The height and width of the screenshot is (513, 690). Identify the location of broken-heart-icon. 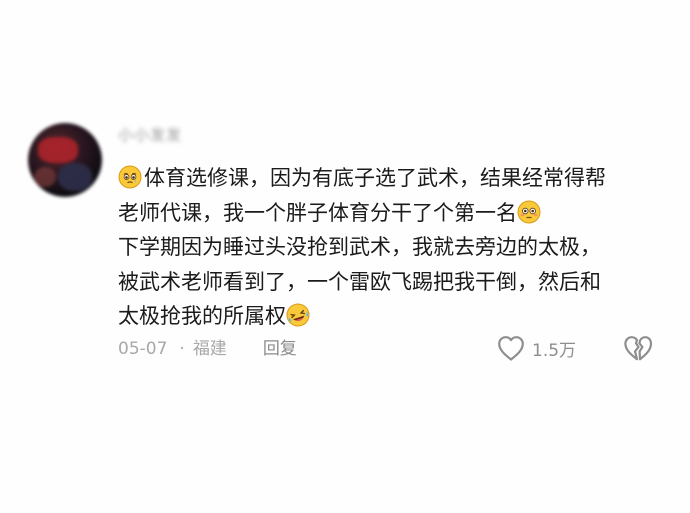
(638, 348).